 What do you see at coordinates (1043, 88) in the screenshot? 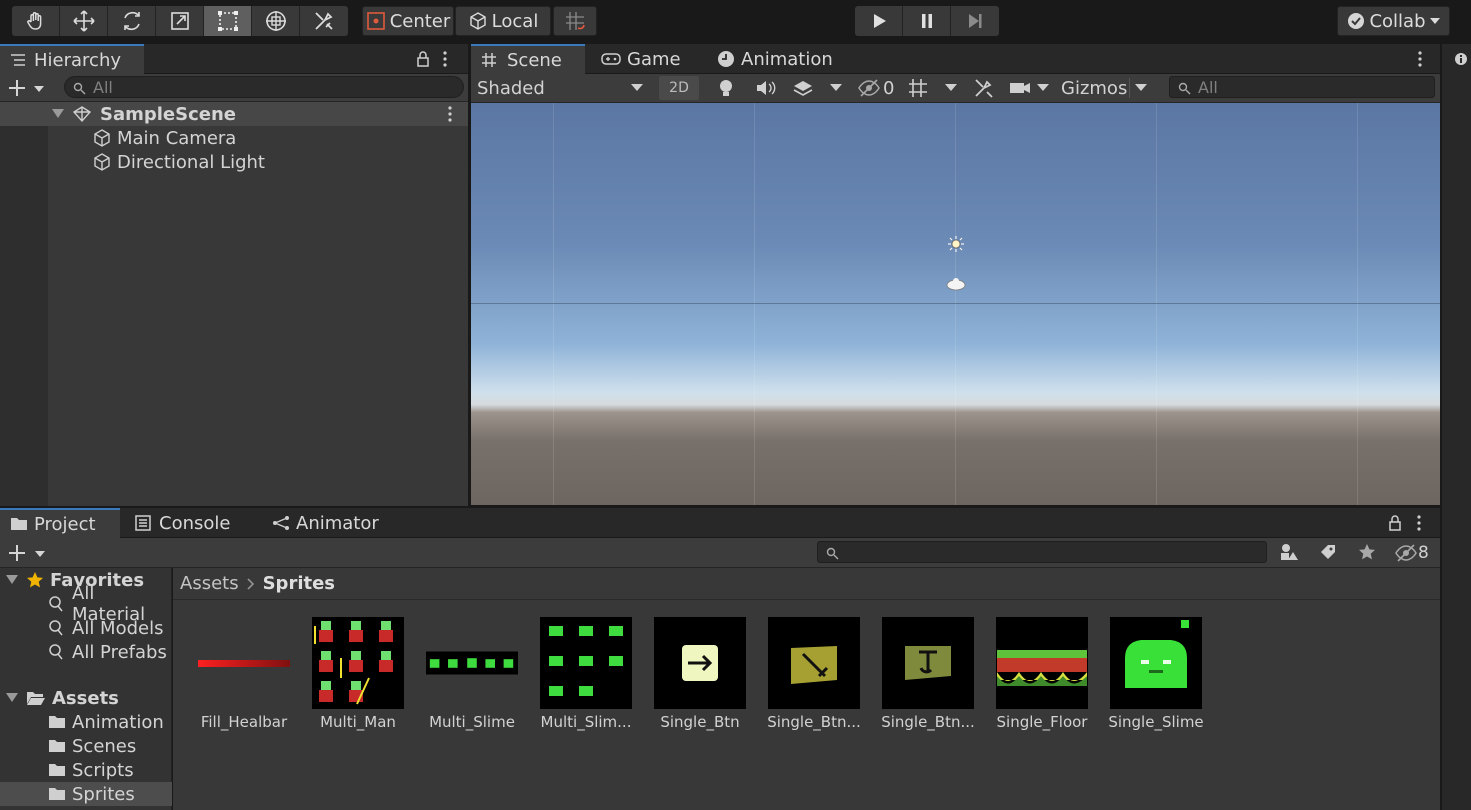
I see `camera-dropdown-icon` at bounding box center [1043, 88].